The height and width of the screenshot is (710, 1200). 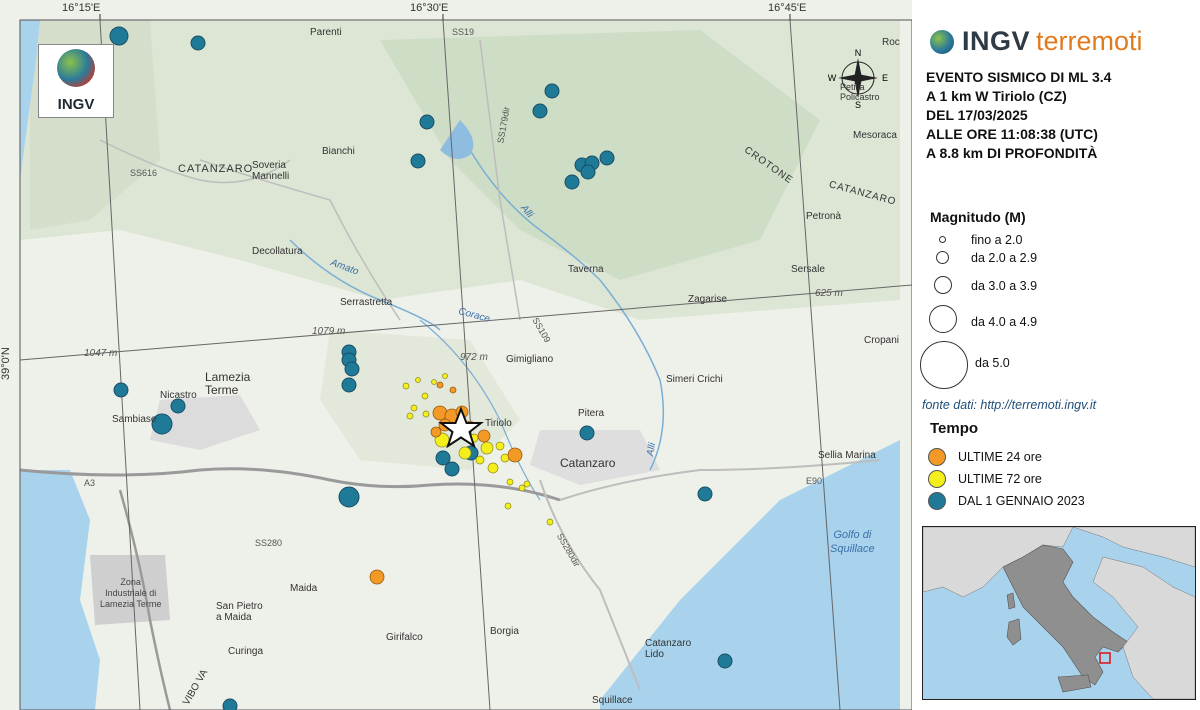 I want to click on elevation-label: 972 m, so click(x=474, y=357).